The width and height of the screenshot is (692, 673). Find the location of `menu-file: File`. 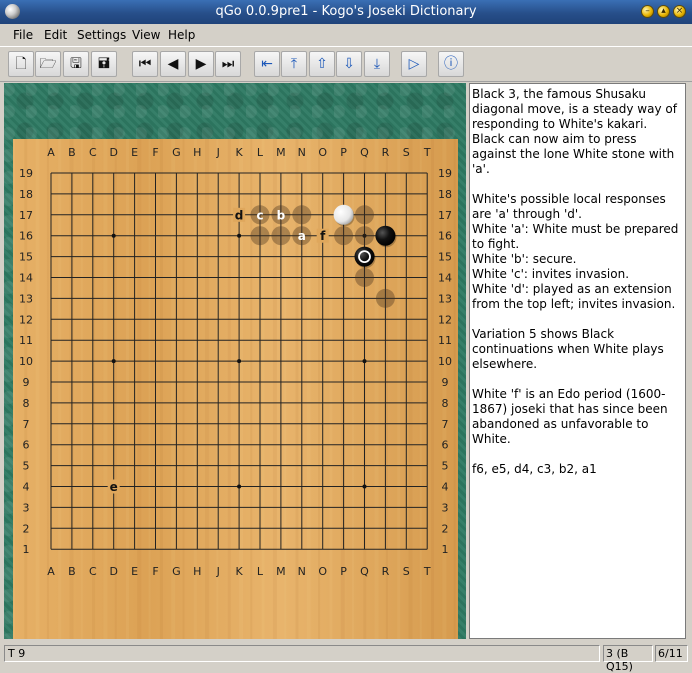

menu-file: File is located at coordinates (23, 35).